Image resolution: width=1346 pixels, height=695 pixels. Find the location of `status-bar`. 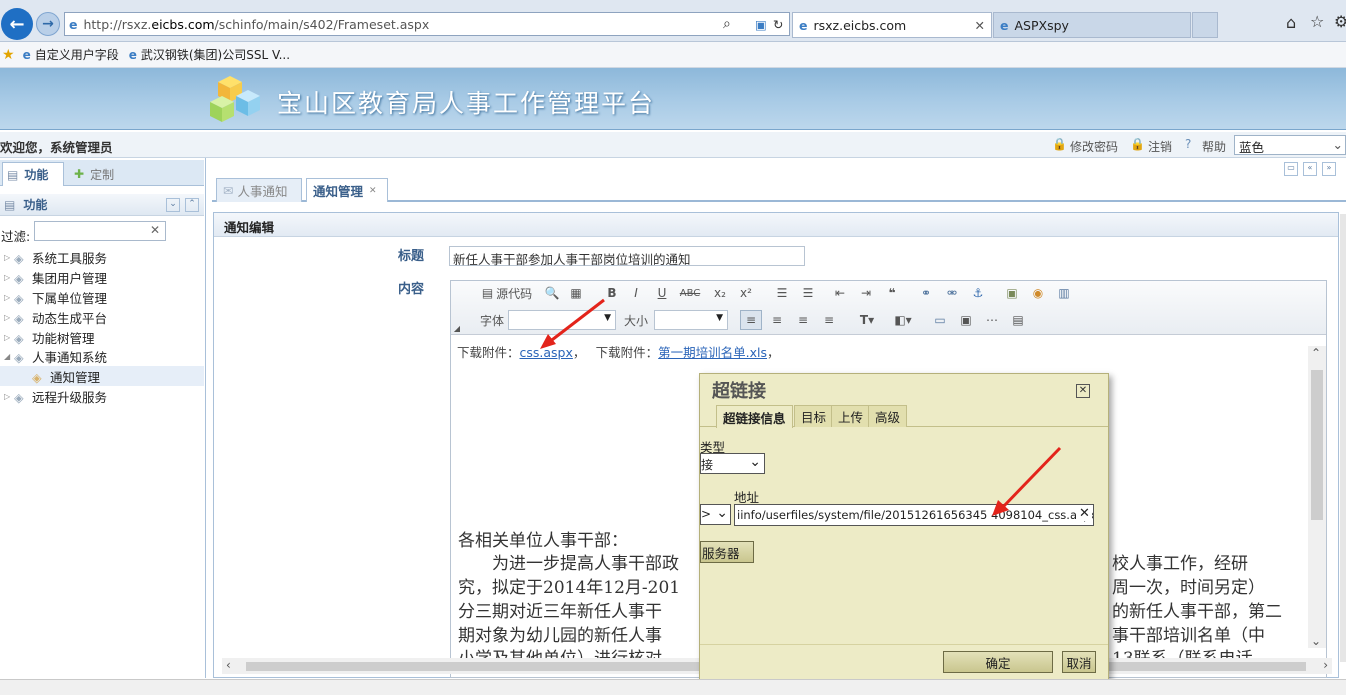

status-bar is located at coordinates (673, 687).